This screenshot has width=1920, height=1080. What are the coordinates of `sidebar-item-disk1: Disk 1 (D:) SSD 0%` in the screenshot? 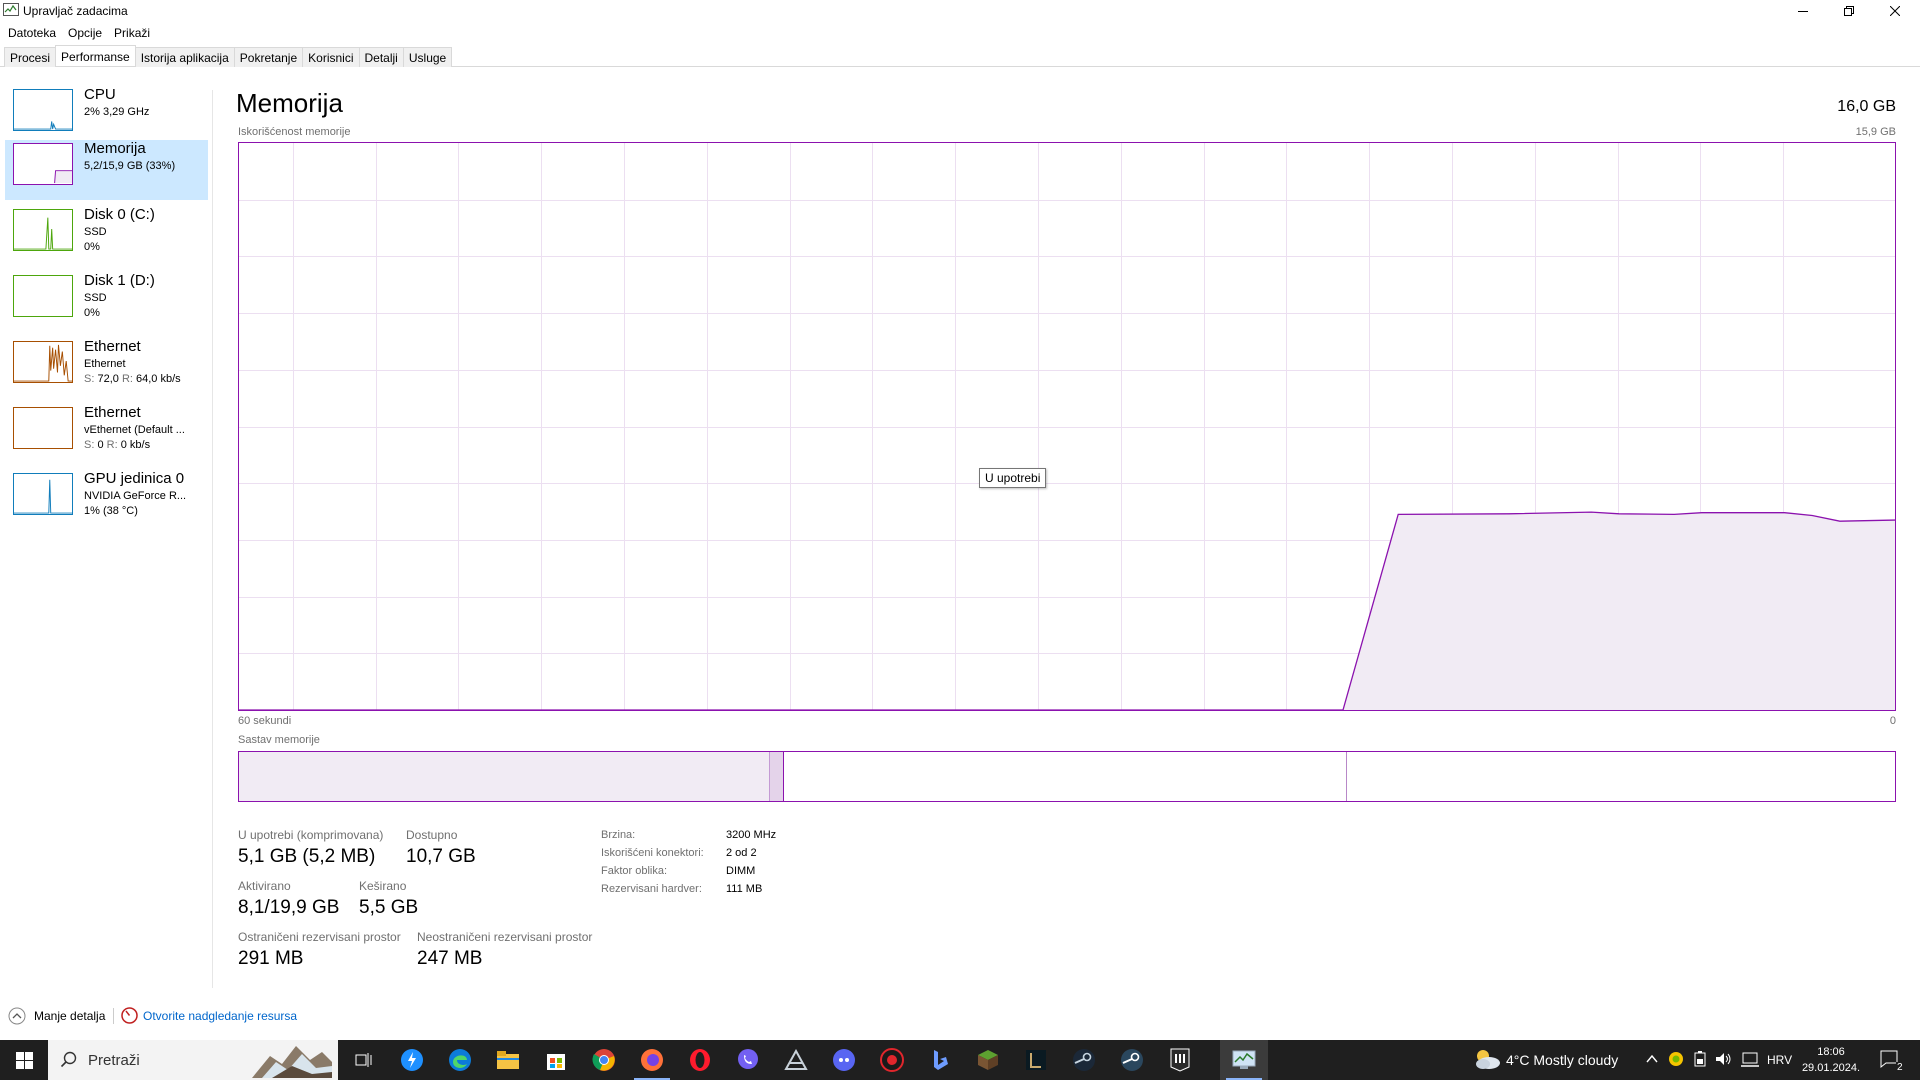 It's located at (106, 302).